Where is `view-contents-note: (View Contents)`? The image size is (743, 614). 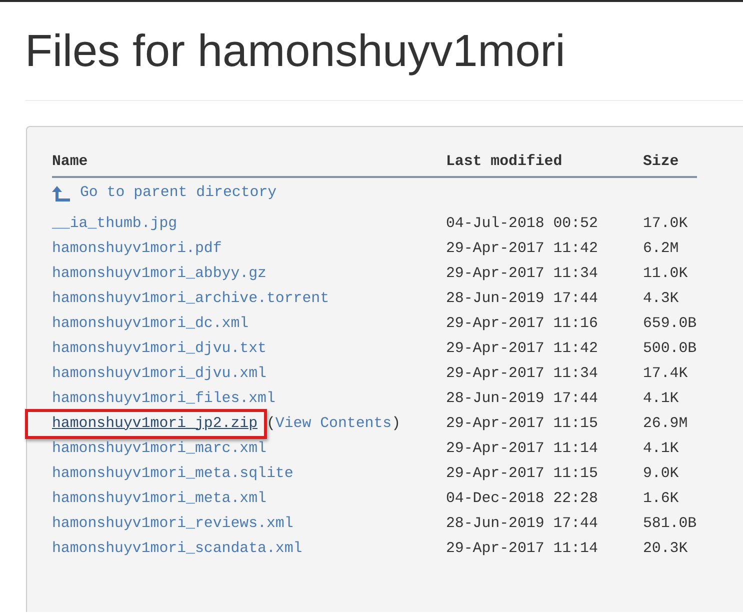
view-contents-note: (View Contents) is located at coordinates (333, 424).